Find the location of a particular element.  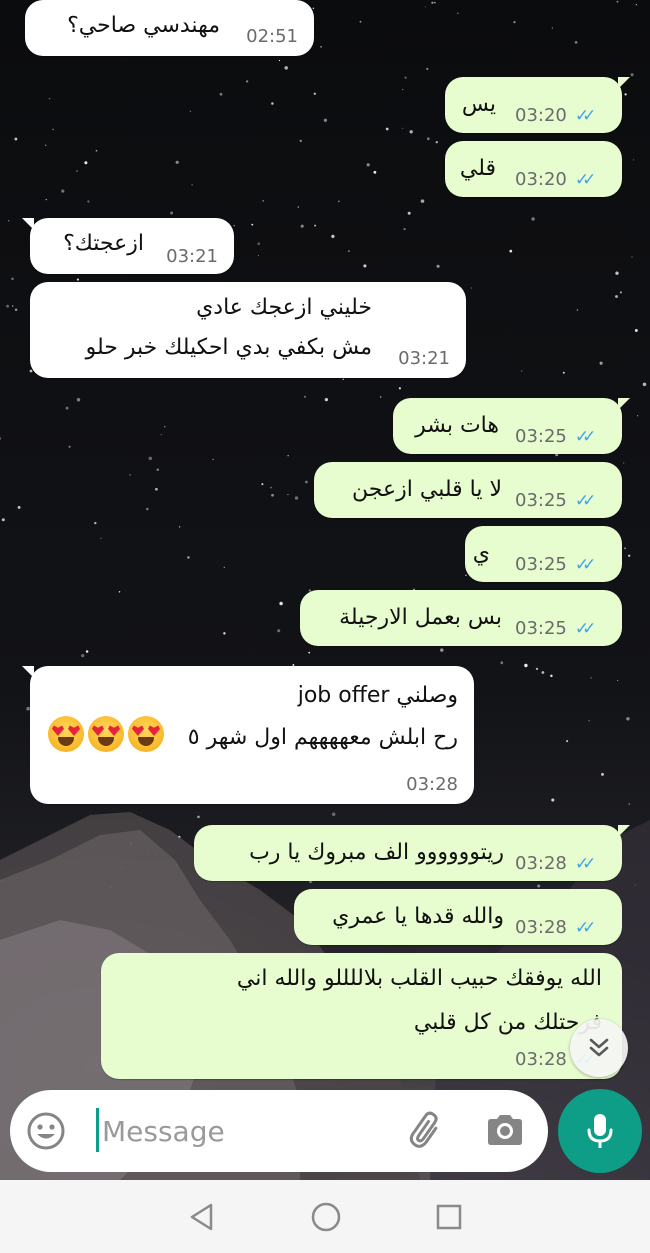

outgoing-message: ريتوووووو الف مبروك يا رب 03:28 ✓✓ is located at coordinates (412, 853).